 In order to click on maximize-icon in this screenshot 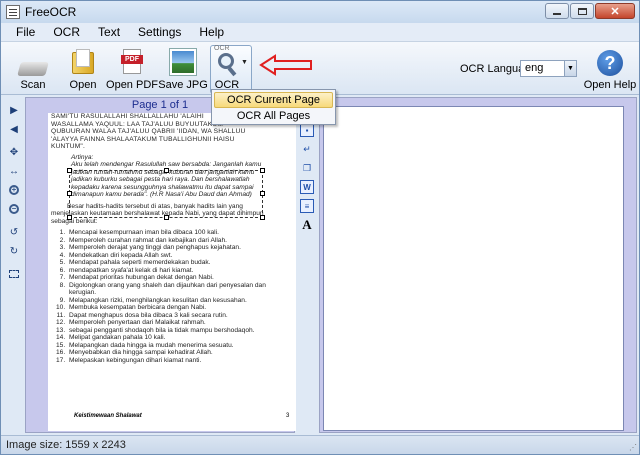, I will do `click(582, 11)`.